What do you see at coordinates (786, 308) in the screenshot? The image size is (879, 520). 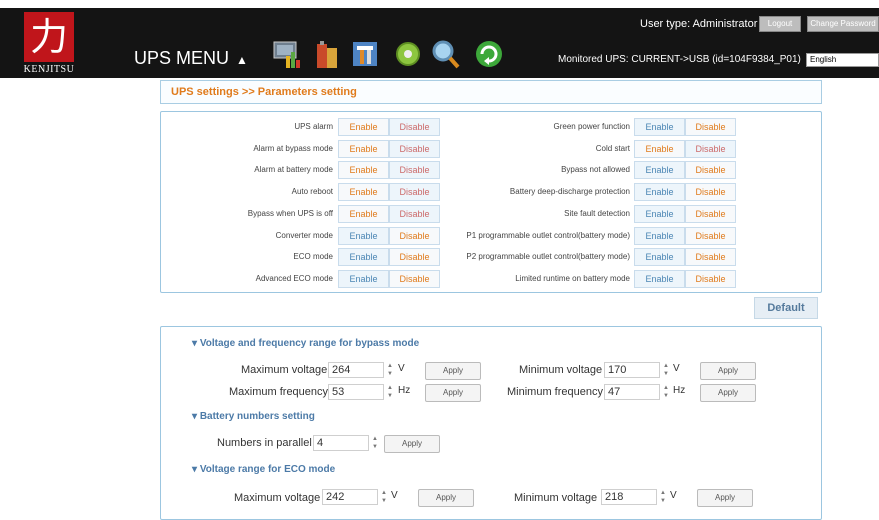 I see `default-button: Default` at bounding box center [786, 308].